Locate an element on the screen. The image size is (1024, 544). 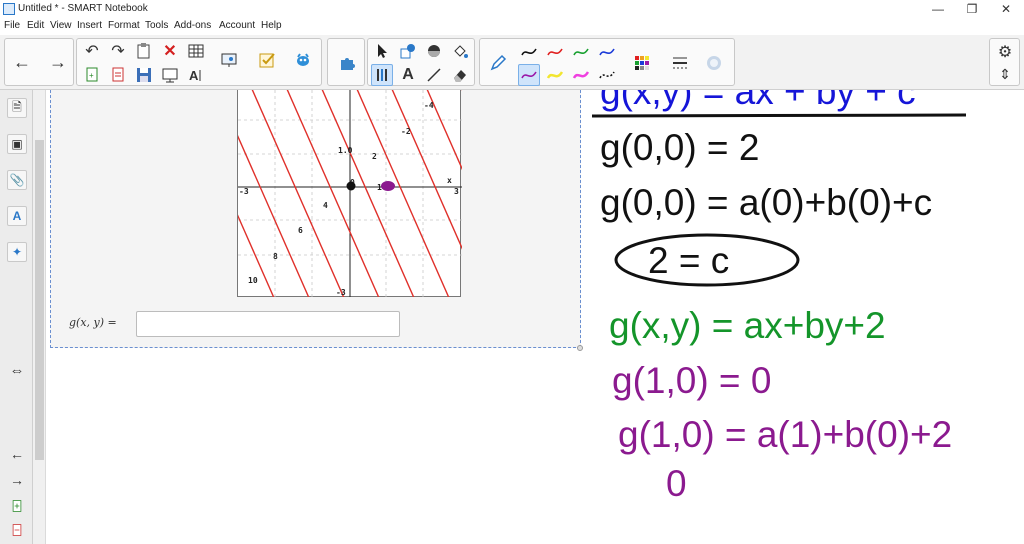
eraser-icon is located at coordinates (460, 75).